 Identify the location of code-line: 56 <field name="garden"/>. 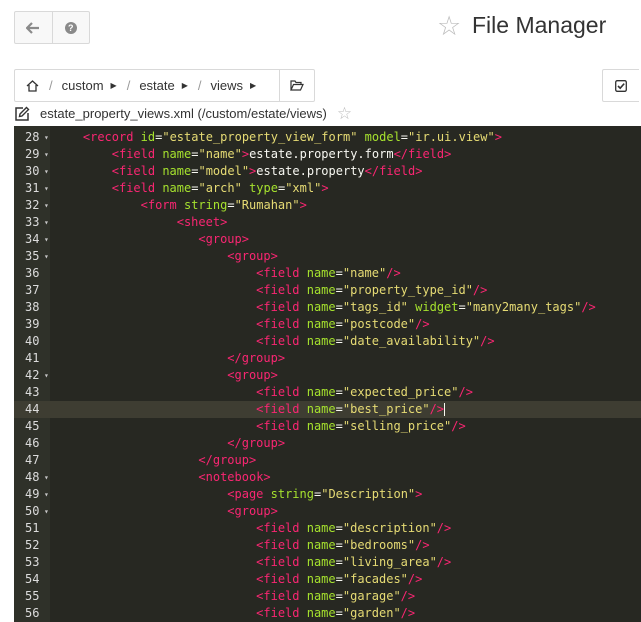
(327, 613).